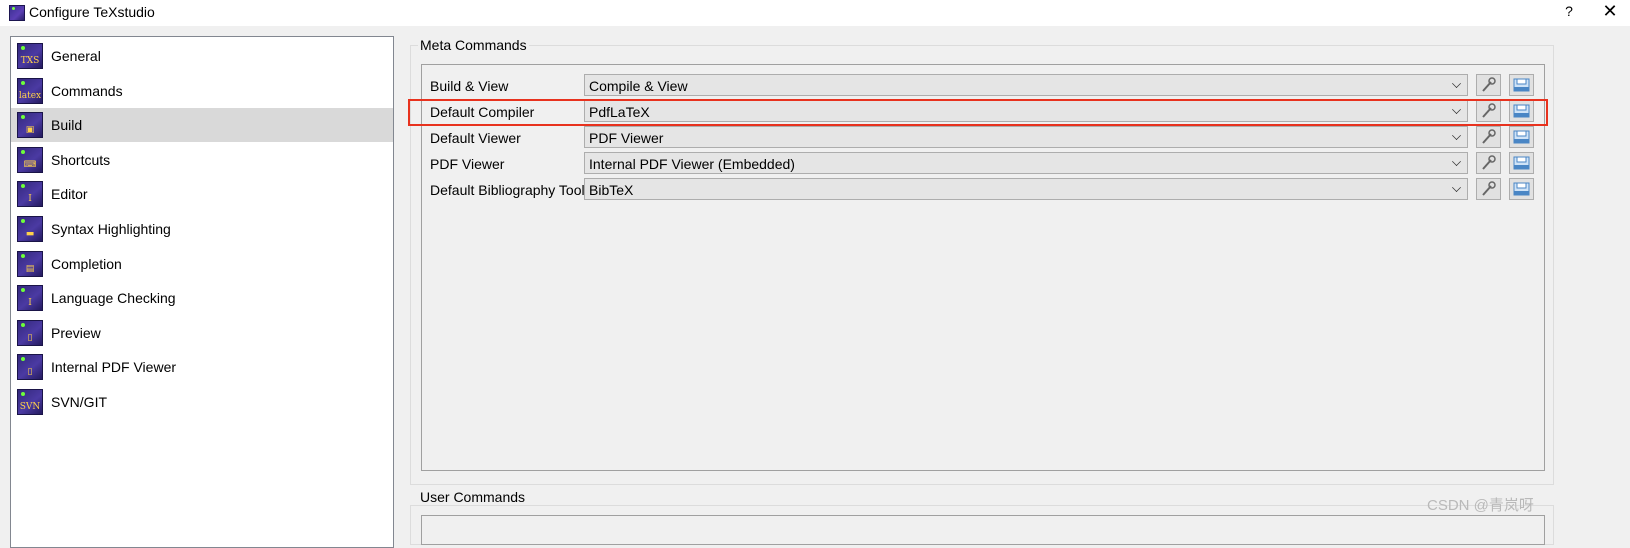 The image size is (1630, 548). Describe the element at coordinates (611, 190) in the screenshot. I see `default-bibliography-tool-value: BibTeX` at that location.